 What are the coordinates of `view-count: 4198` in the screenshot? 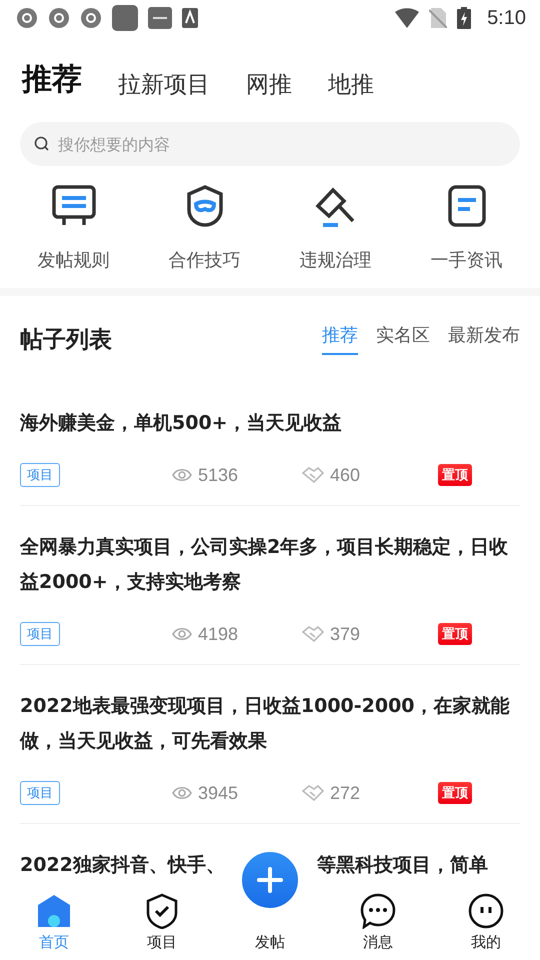 It's located at (218, 634).